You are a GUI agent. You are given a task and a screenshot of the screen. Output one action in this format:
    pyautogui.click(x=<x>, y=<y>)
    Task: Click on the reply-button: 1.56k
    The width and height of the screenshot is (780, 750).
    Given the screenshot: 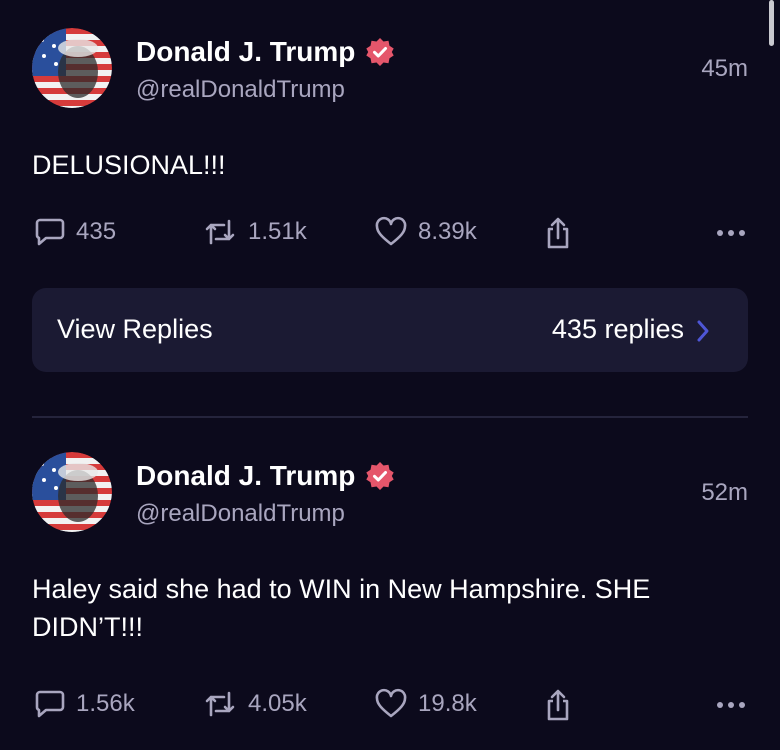 What is the action you would take?
    pyautogui.click(x=84, y=704)
    